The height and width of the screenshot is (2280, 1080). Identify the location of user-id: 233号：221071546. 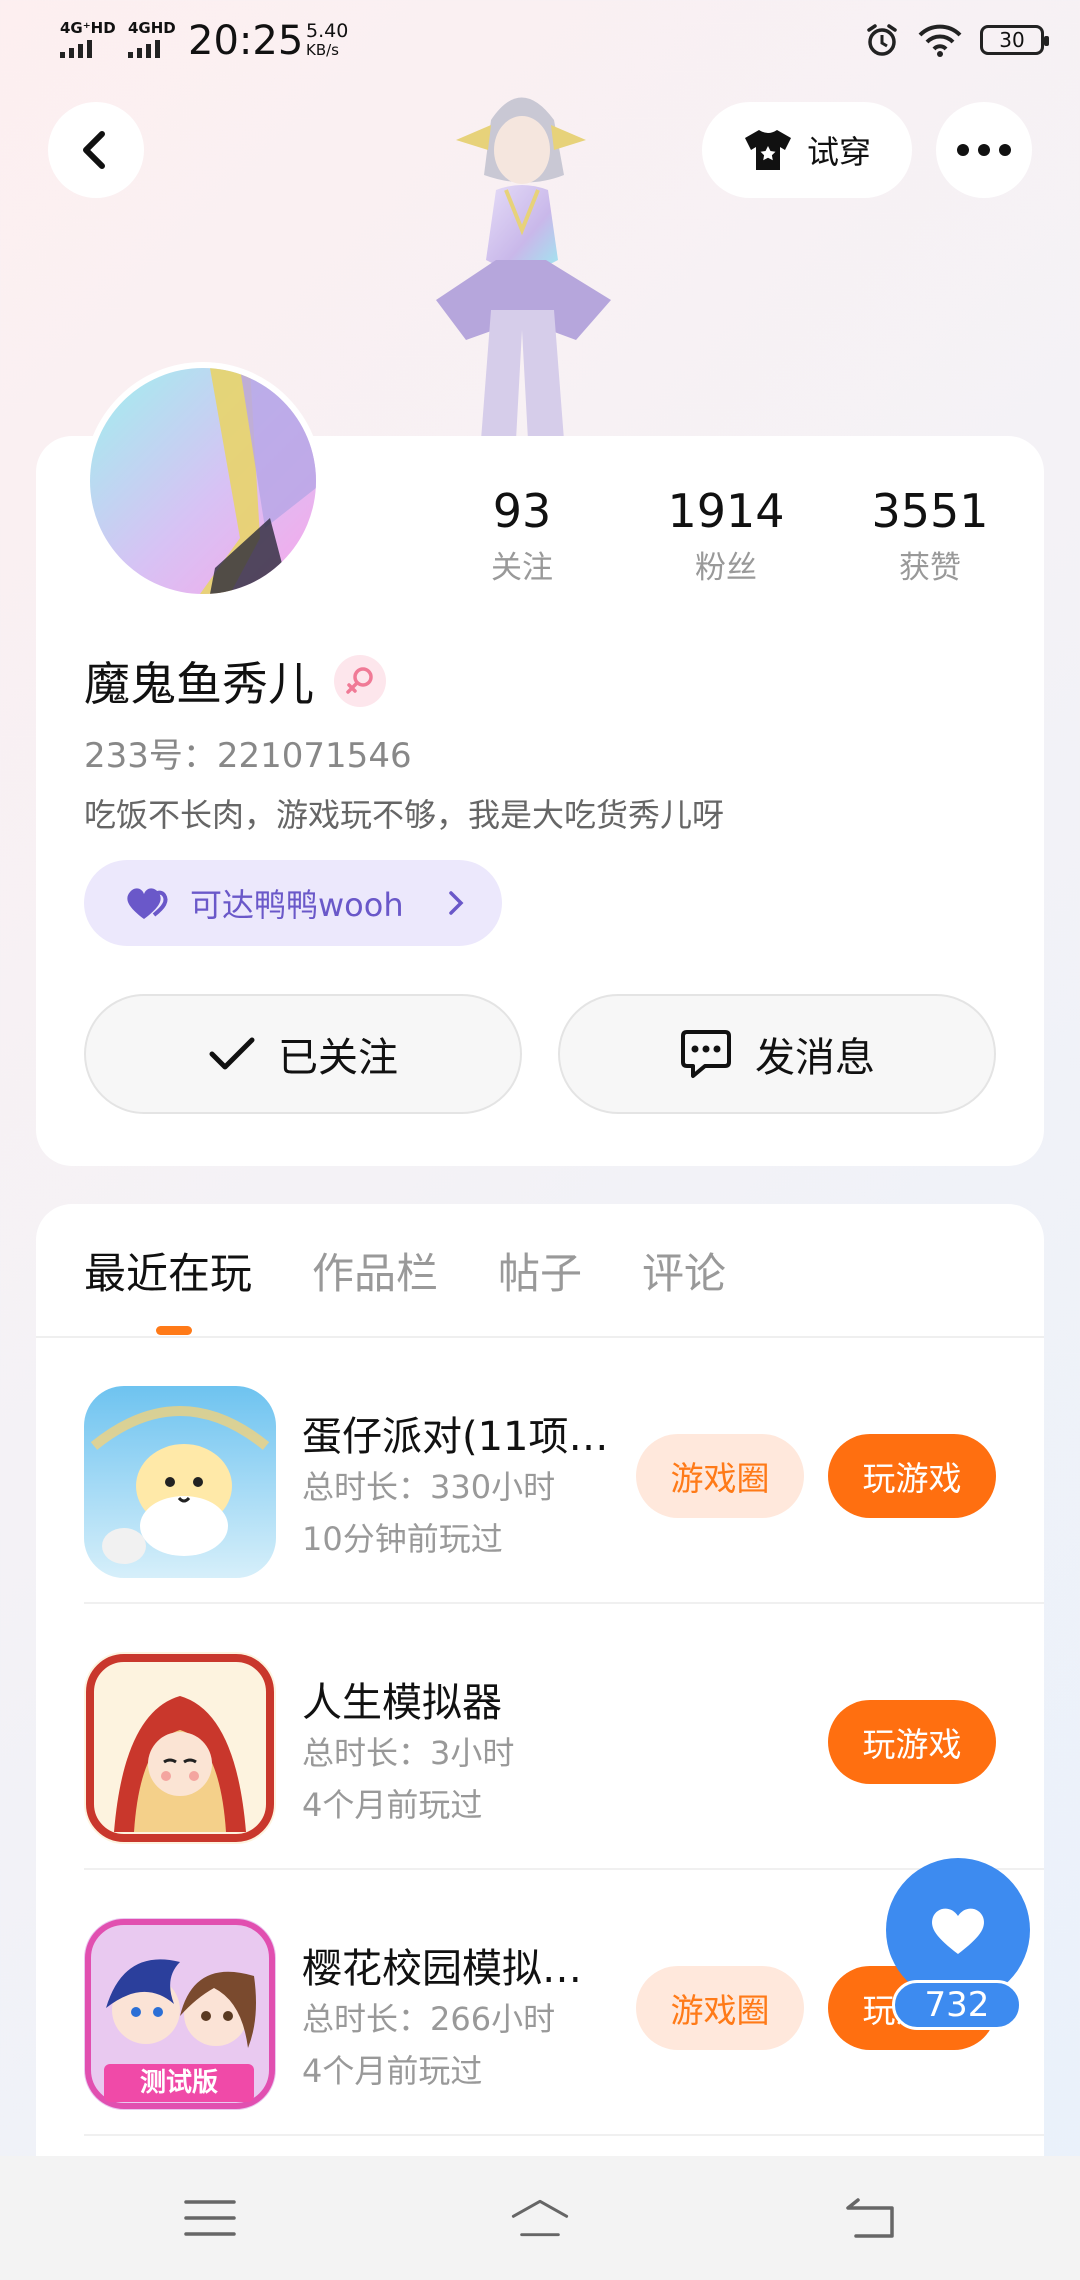
(248, 756).